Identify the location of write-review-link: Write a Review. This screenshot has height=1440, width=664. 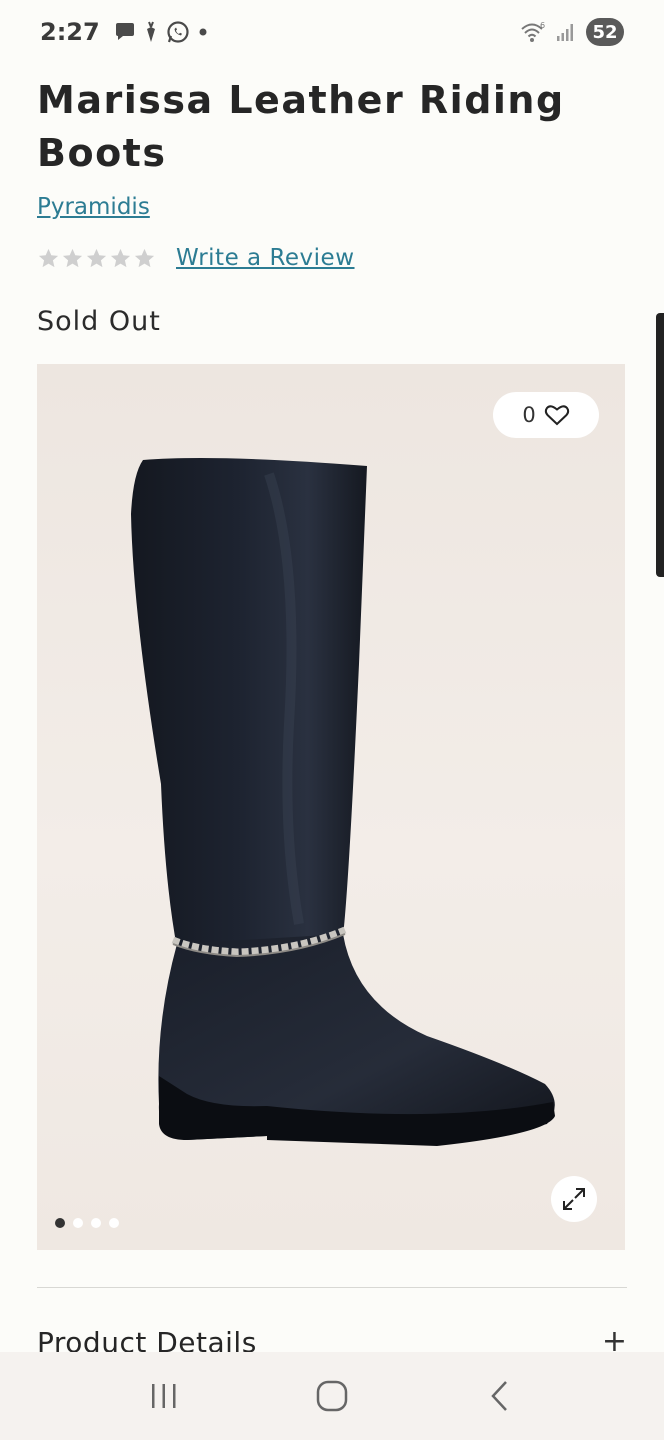
(265, 258).